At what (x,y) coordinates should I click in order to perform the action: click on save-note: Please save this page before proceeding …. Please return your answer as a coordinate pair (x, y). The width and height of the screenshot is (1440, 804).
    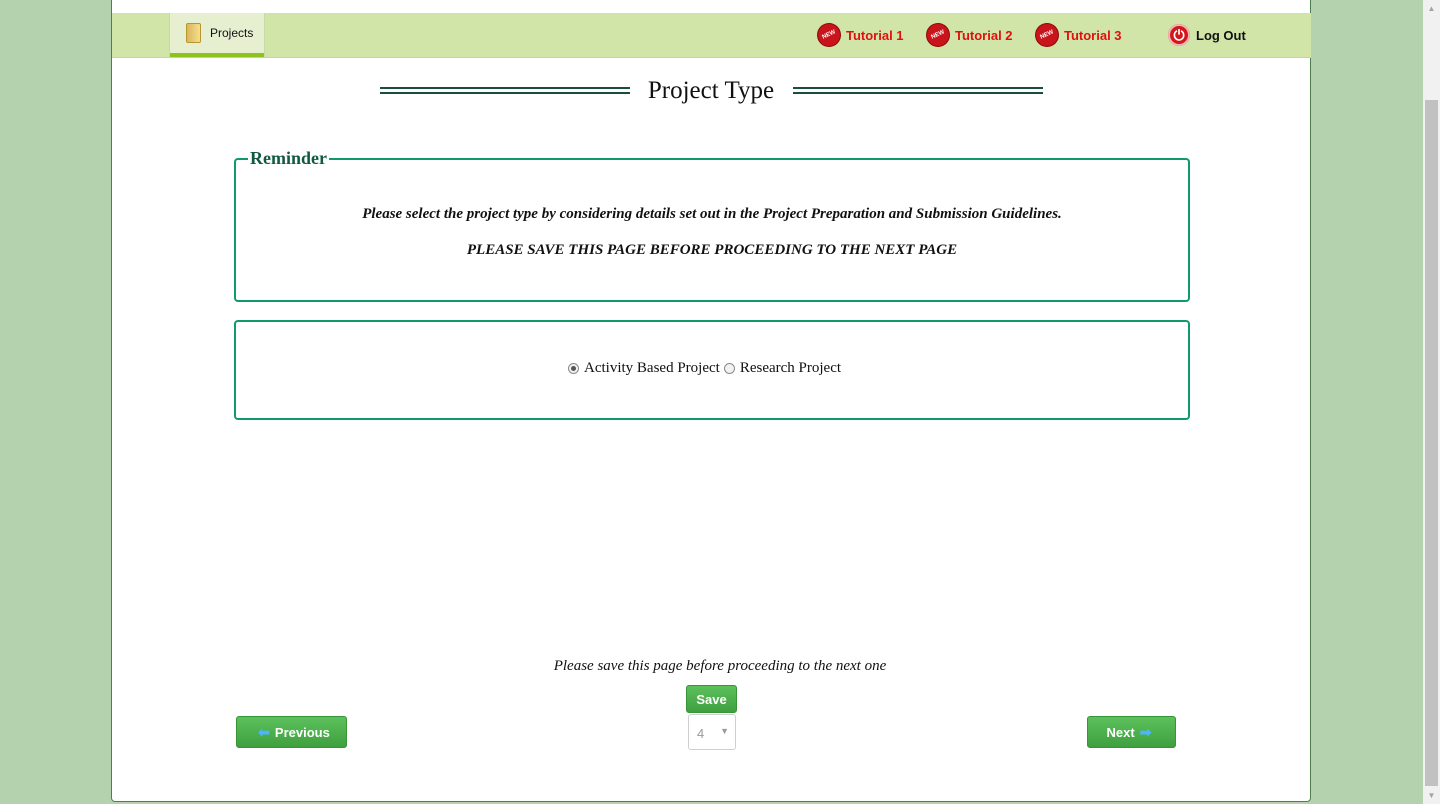
    Looking at the image, I should click on (720, 666).